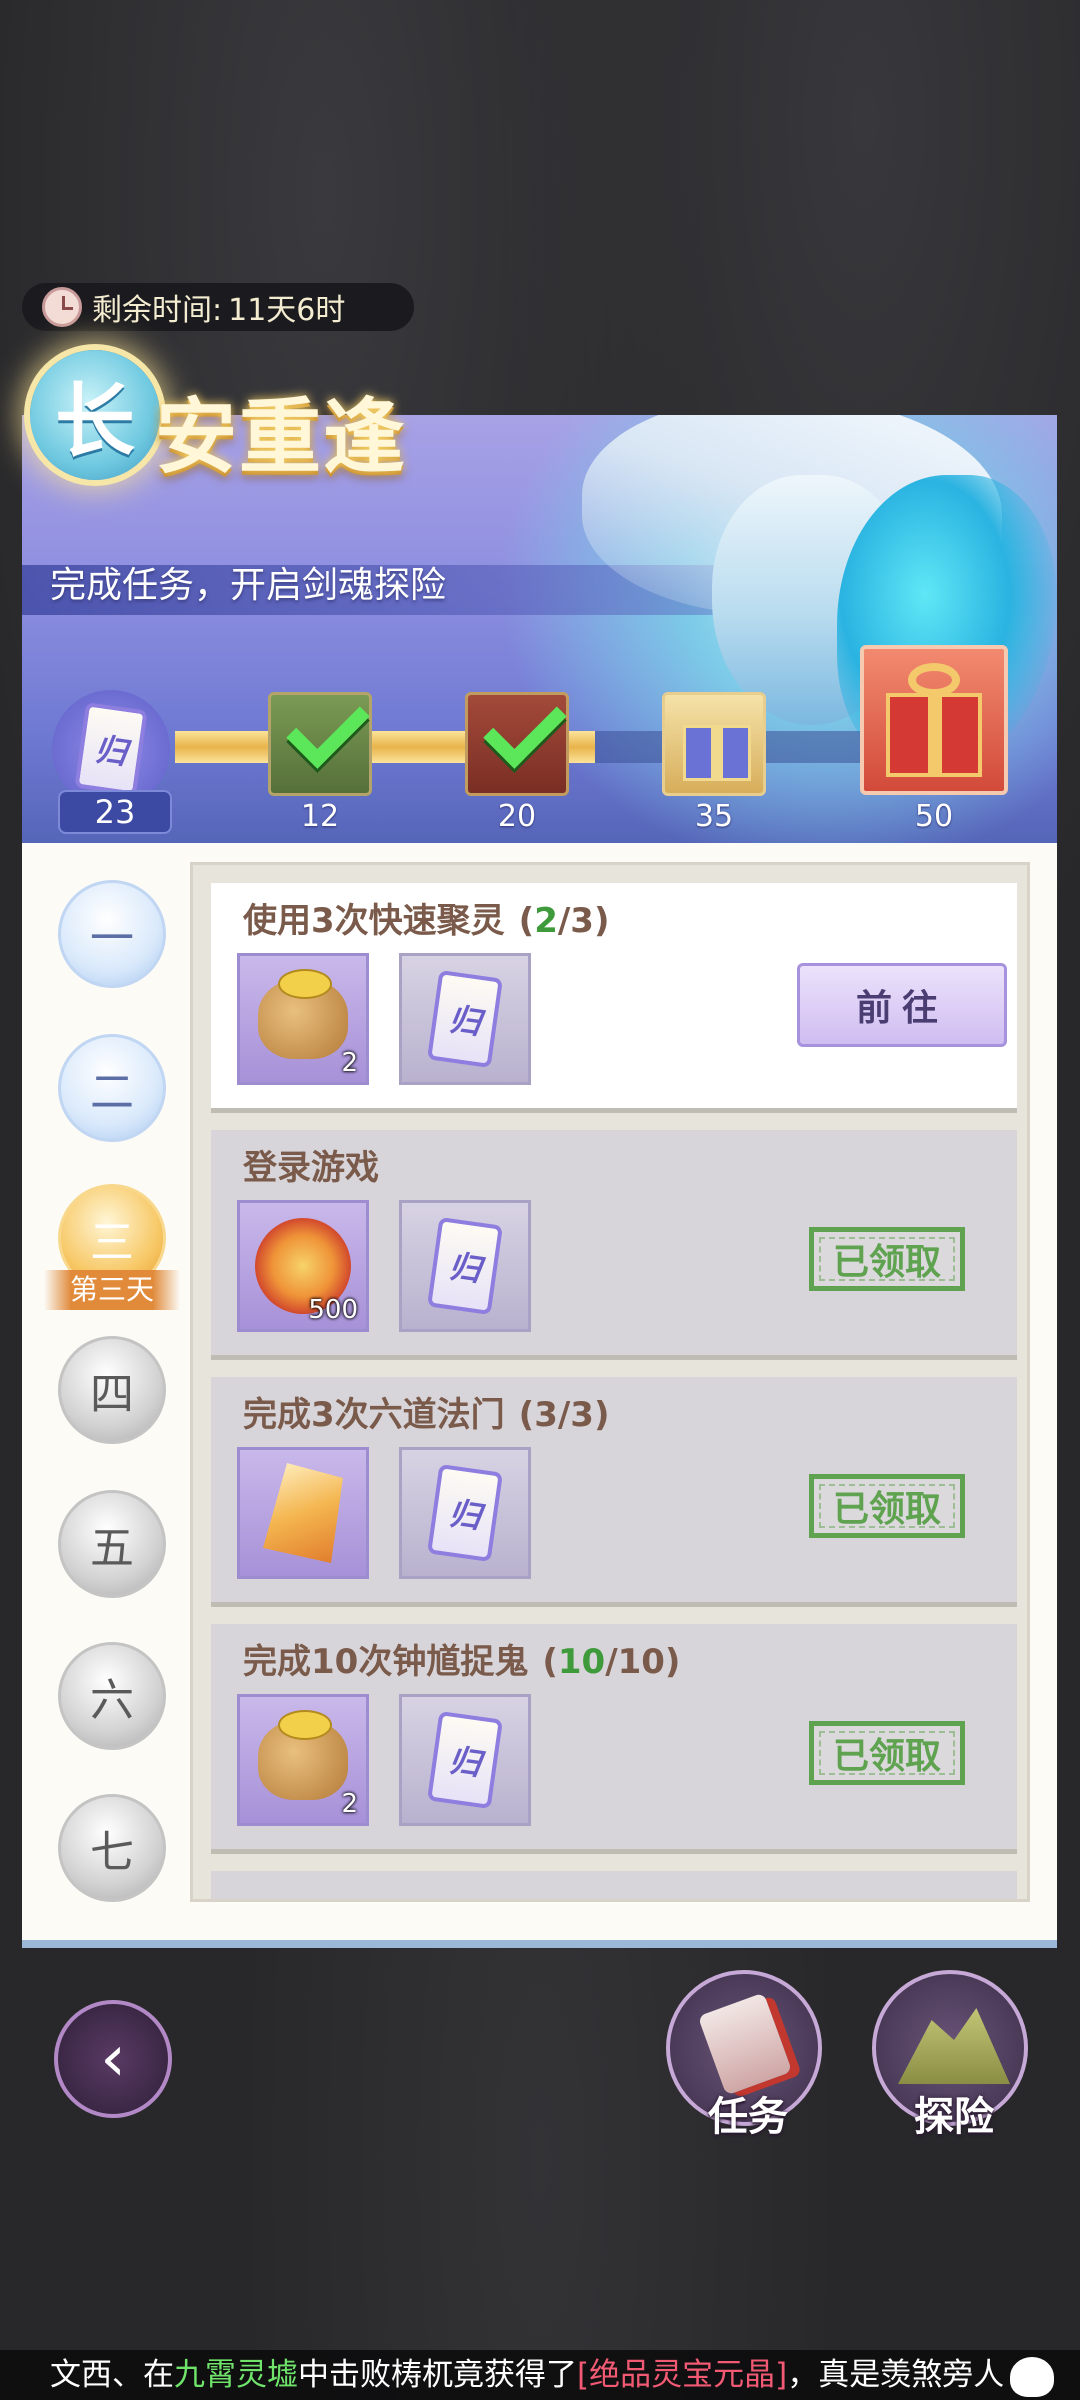  Describe the element at coordinates (517, 816) in the screenshot. I see `milestone-points: 20` at that location.